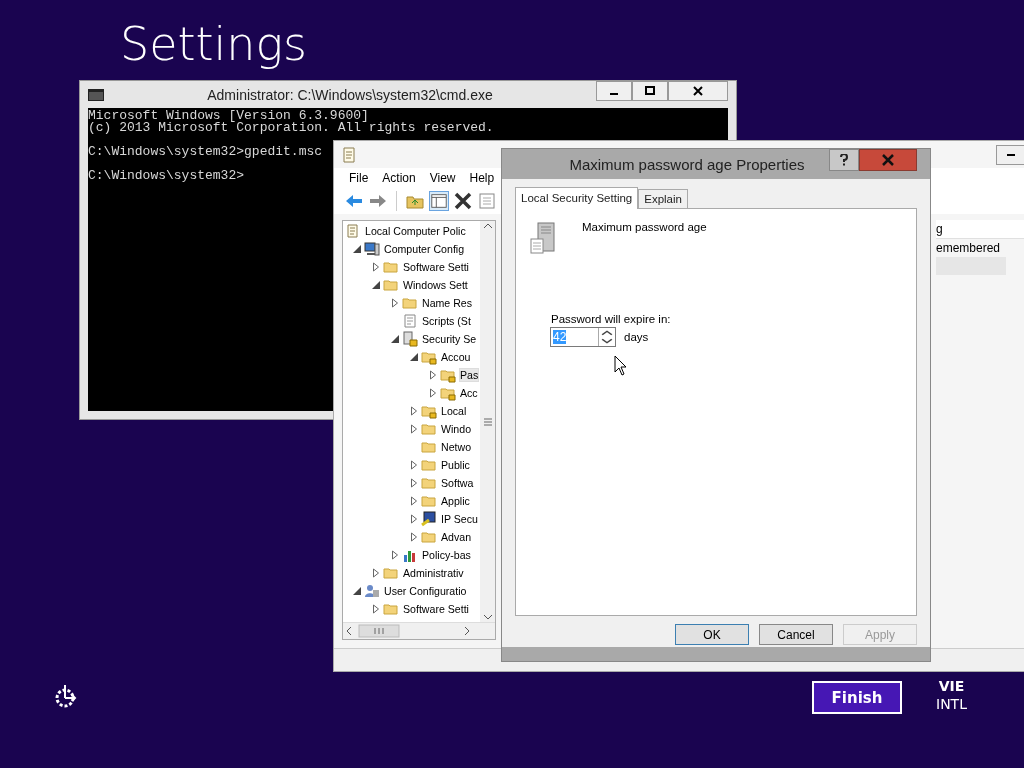 The width and height of the screenshot is (1024, 768). What do you see at coordinates (455, 501) in the screenshot?
I see `tree-item: Applic` at bounding box center [455, 501].